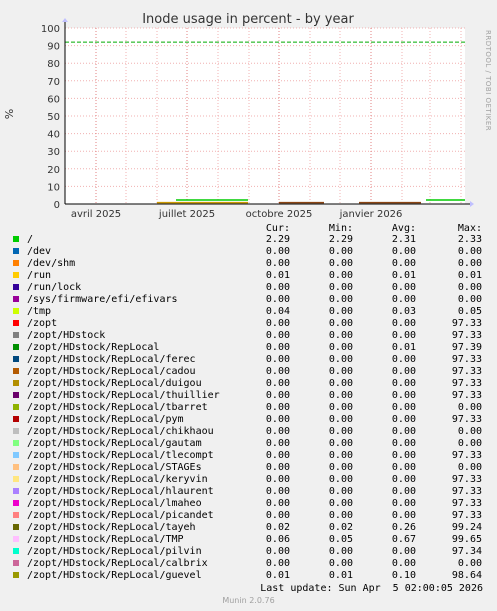 This screenshot has height=611, width=497. I want to click on munin-version: Munin 2.0.76, so click(248, 600).